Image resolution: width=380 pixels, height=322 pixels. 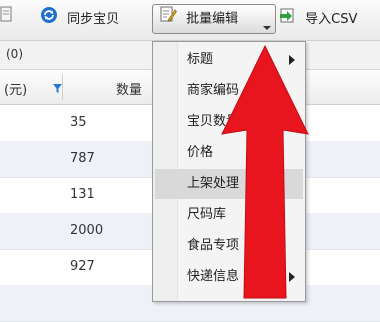 I want to click on sync-items-button: 同步宝贝, so click(x=79, y=19).